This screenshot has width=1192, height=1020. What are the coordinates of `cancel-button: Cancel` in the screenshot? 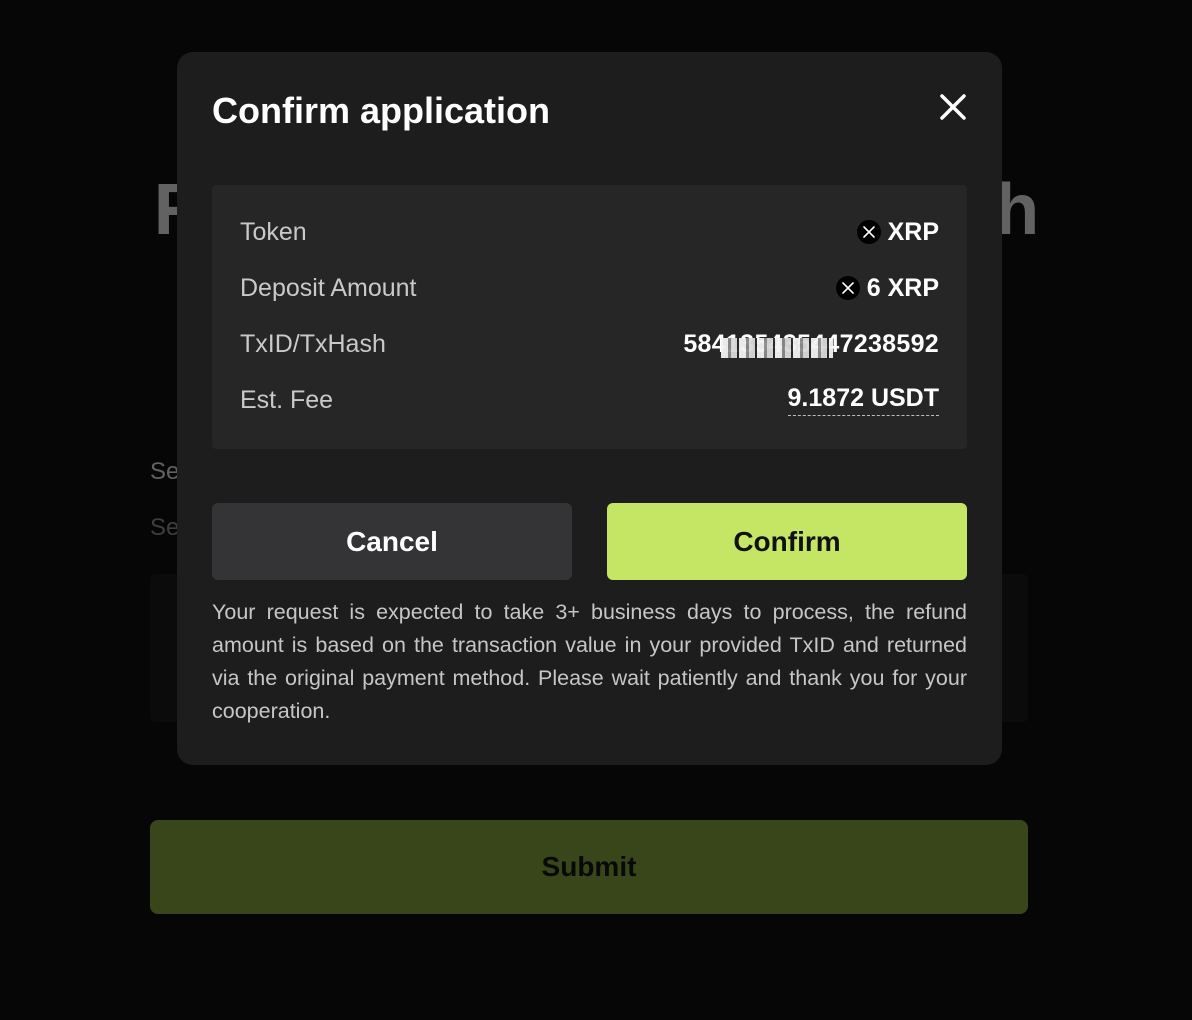 It's located at (392, 541).